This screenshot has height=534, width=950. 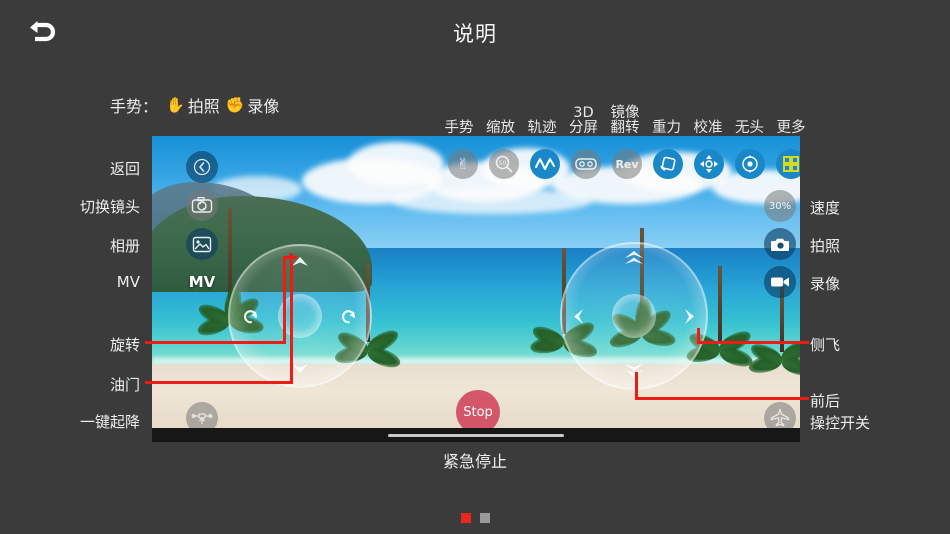 I want to click on page-title: 说明, so click(x=475, y=34).